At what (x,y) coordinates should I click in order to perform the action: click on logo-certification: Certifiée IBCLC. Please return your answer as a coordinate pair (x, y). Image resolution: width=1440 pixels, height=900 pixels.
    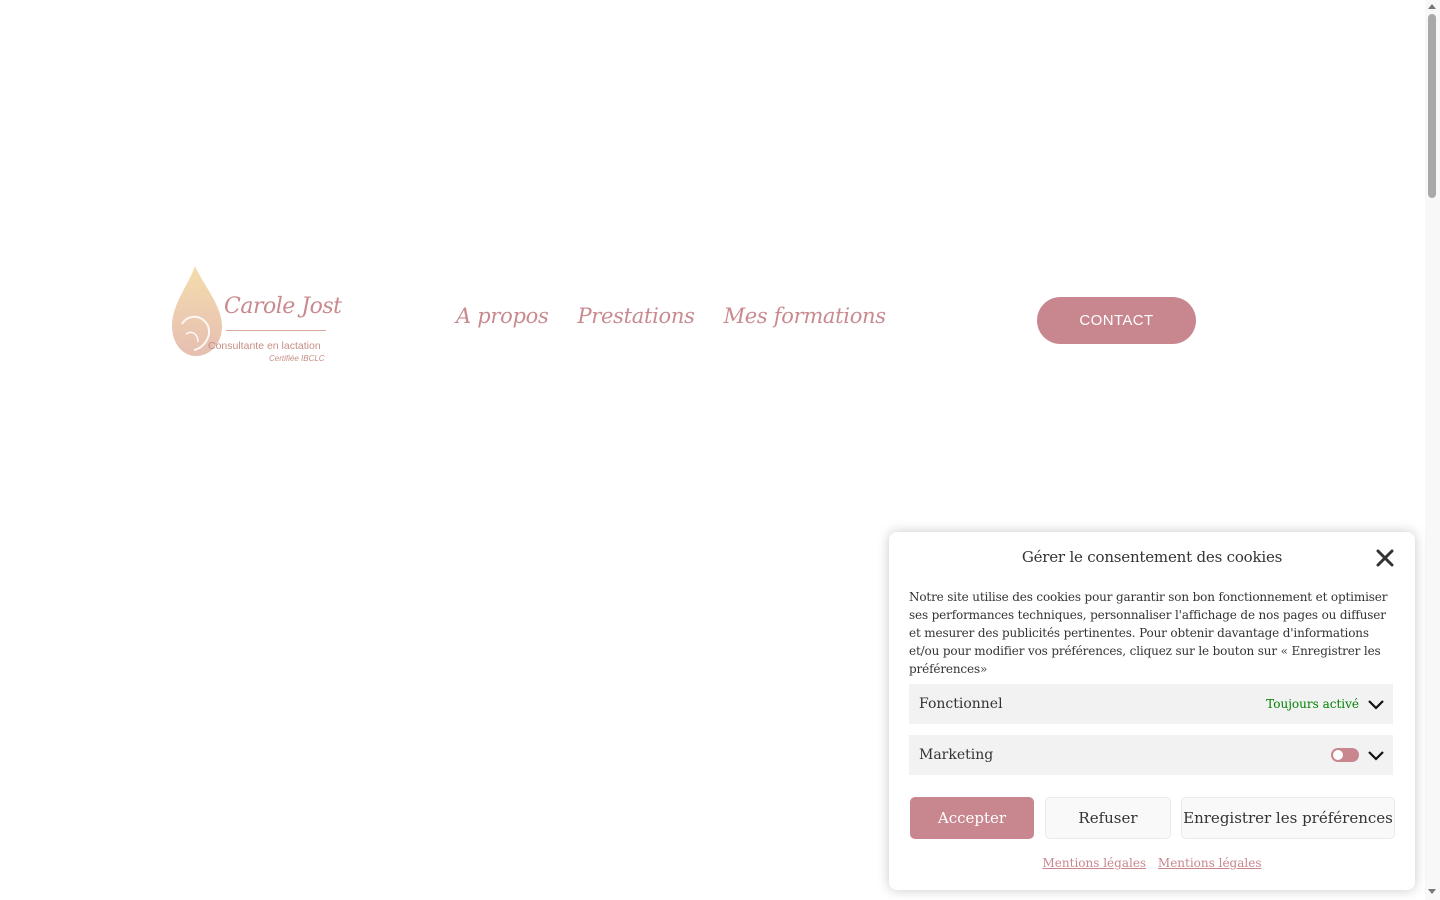
    Looking at the image, I should click on (297, 358).